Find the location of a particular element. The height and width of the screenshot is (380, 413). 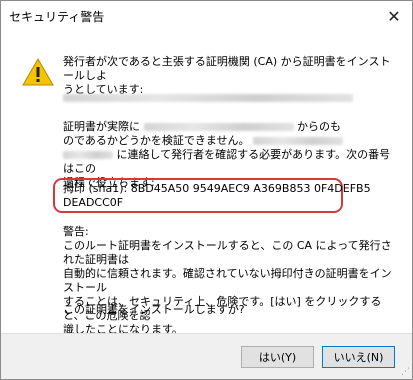

close-icon: ✕ is located at coordinates (394, 17).